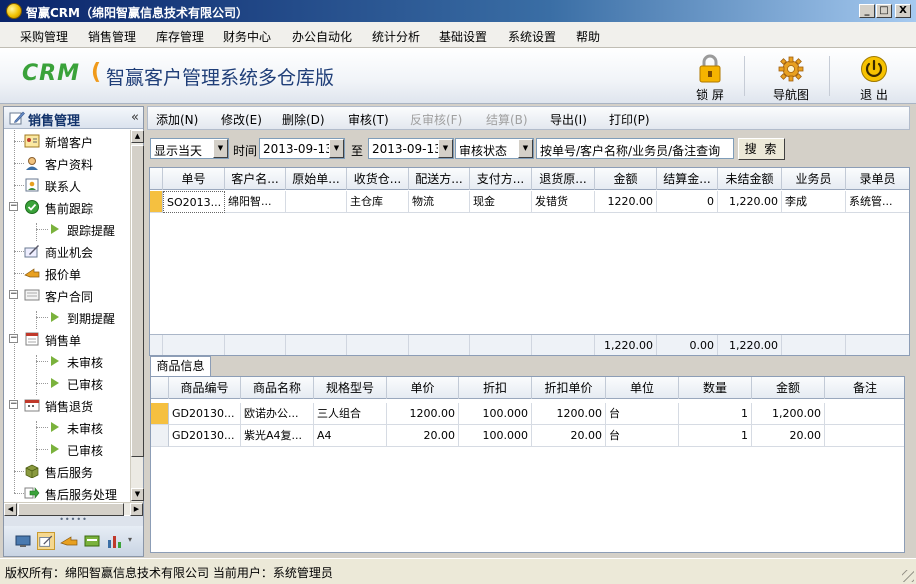 This screenshot has width=916, height=584. What do you see at coordinates (494, 148) in the screenshot?
I see `audit-status-select: 审核状态 ▼` at bounding box center [494, 148].